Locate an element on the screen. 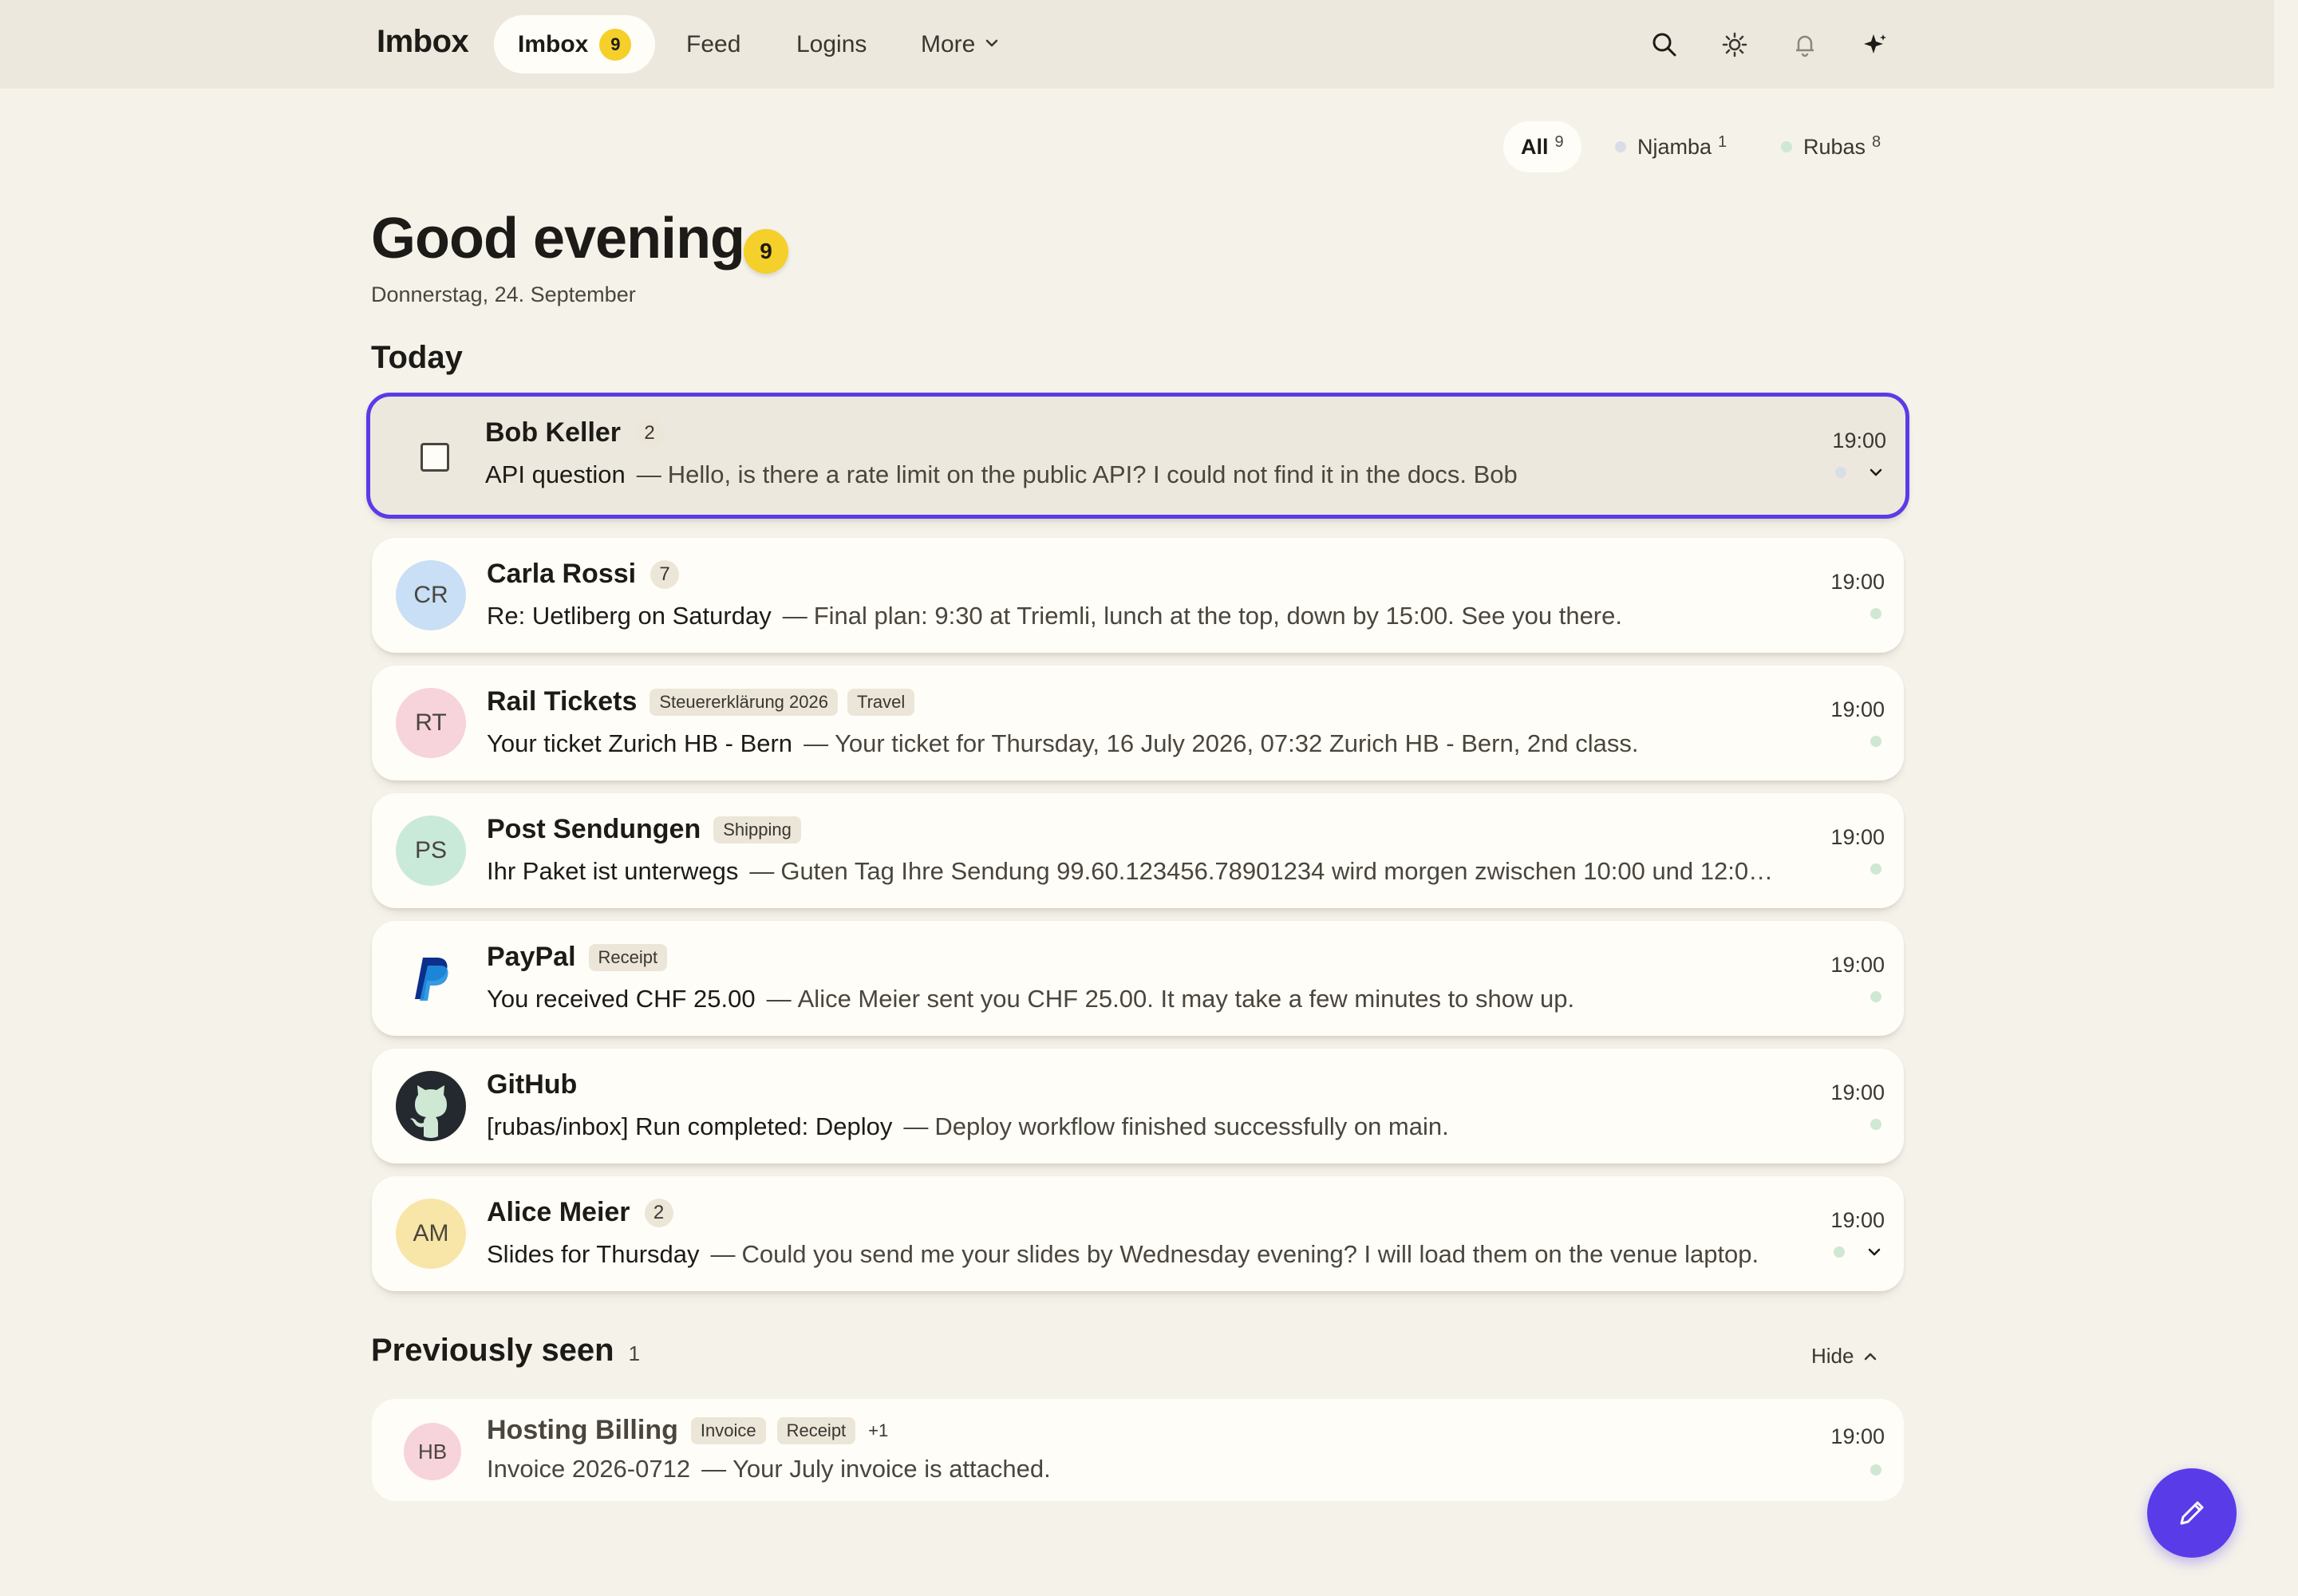  filter-njamba: Njamba 1 is located at coordinates (1670, 146).